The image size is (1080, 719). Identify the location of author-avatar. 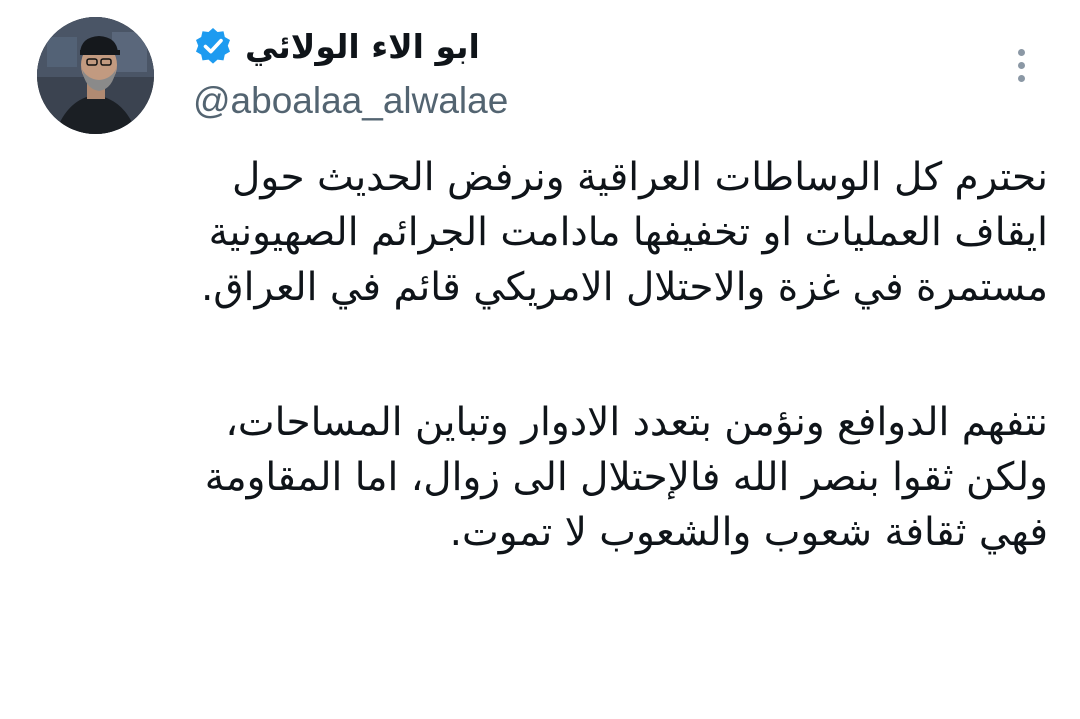
(95, 75).